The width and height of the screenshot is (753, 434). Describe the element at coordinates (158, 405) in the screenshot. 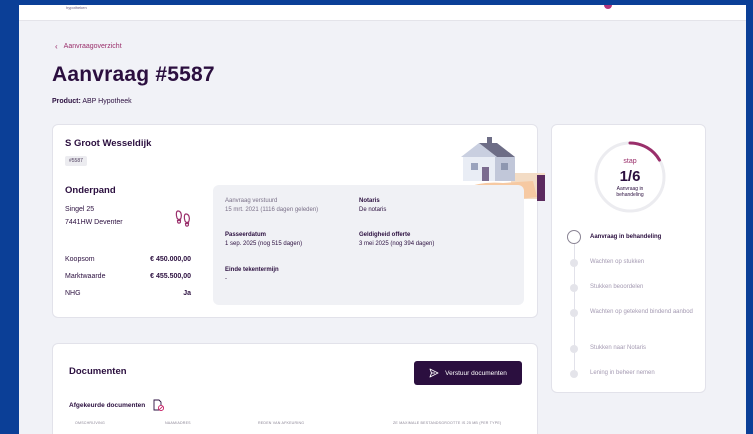

I see `rejected-document-icon` at that location.